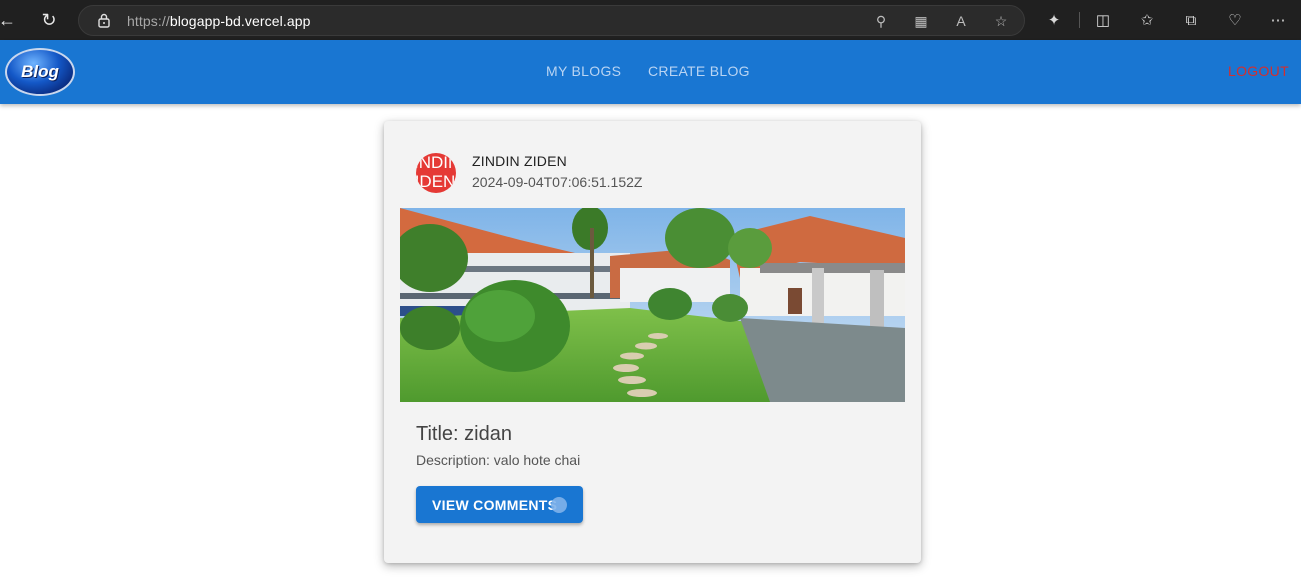 The height and width of the screenshot is (577, 1301). I want to click on post-date: 2024-09-04T07:06:51.152Z, so click(557, 182).